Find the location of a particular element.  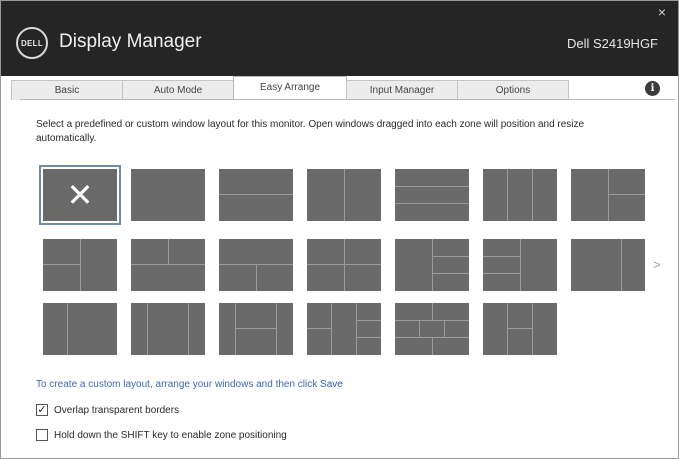

tab-basic: Basic is located at coordinates (67, 90).